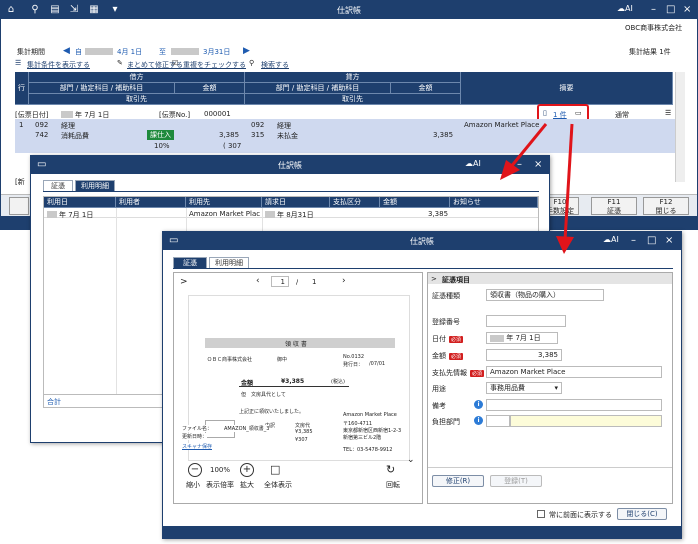  Describe the element at coordinates (537, 188) in the screenshot. I see `annotation-arrows` at that location.